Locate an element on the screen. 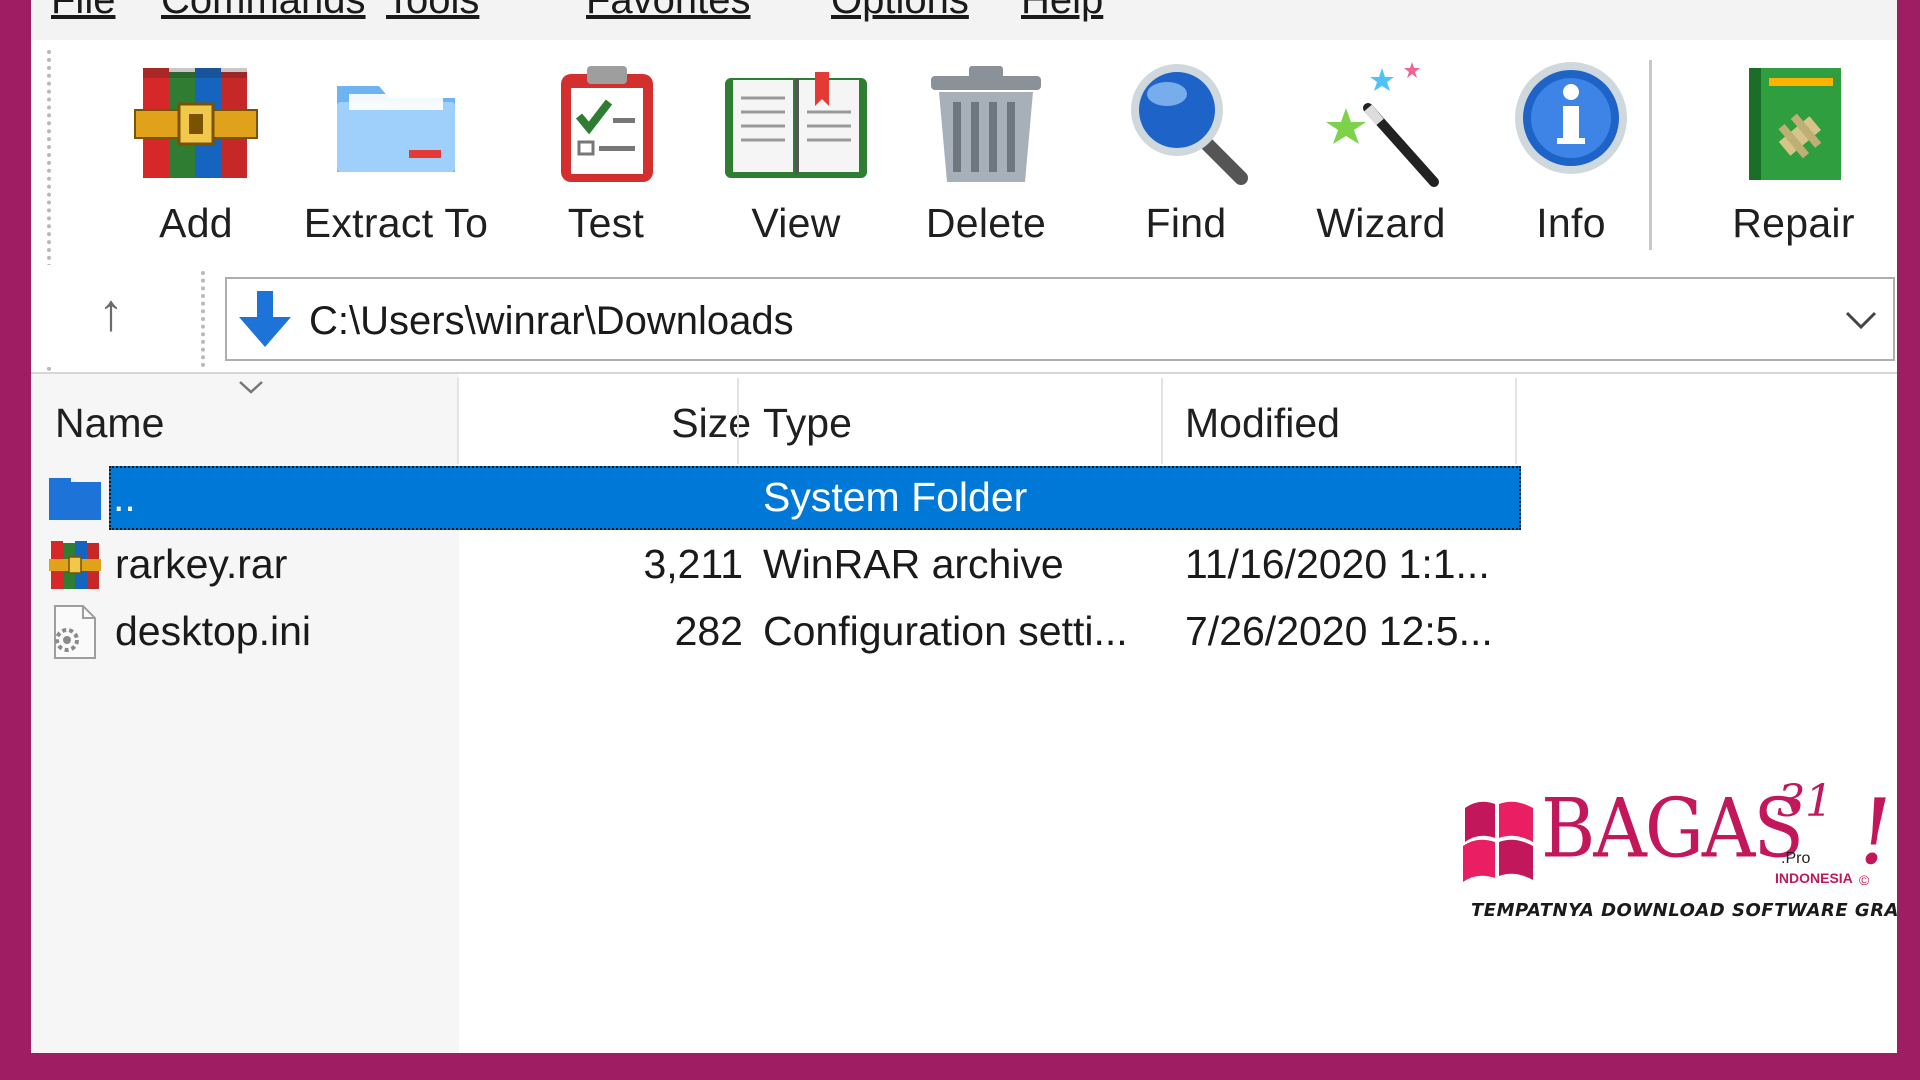 The height and width of the screenshot is (1080, 1920). watermark-suffix: .Pro is located at coordinates (1796, 858).